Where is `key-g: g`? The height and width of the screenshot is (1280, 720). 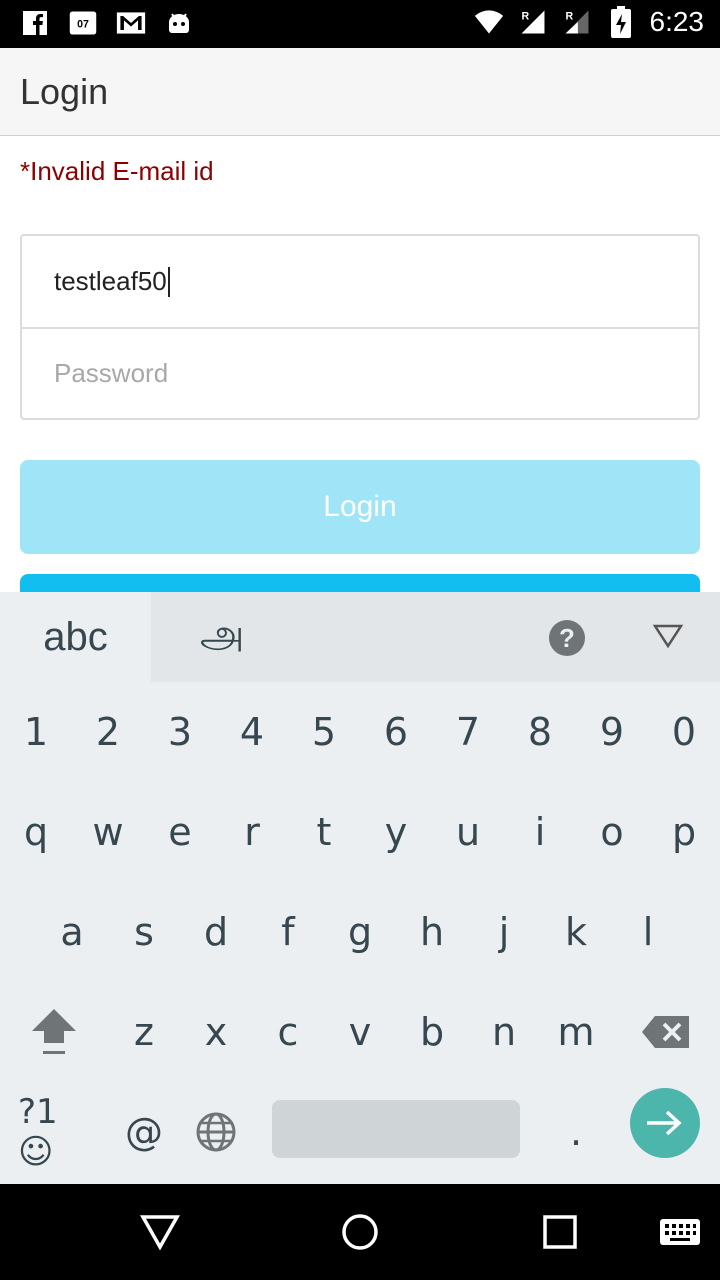 key-g: g is located at coordinates (360, 932).